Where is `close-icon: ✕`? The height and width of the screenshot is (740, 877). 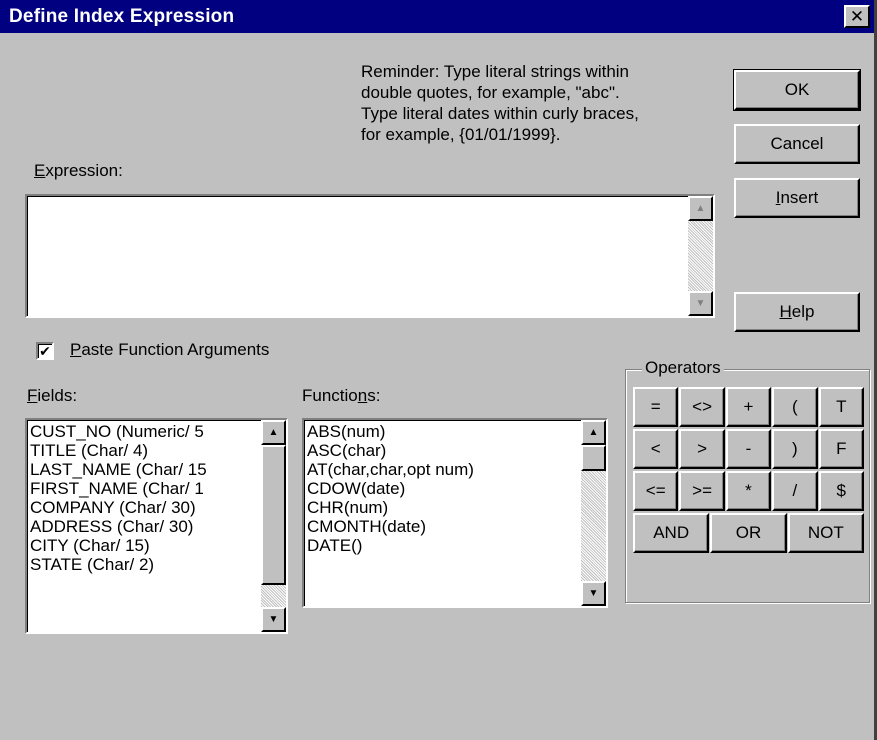 close-icon: ✕ is located at coordinates (857, 16).